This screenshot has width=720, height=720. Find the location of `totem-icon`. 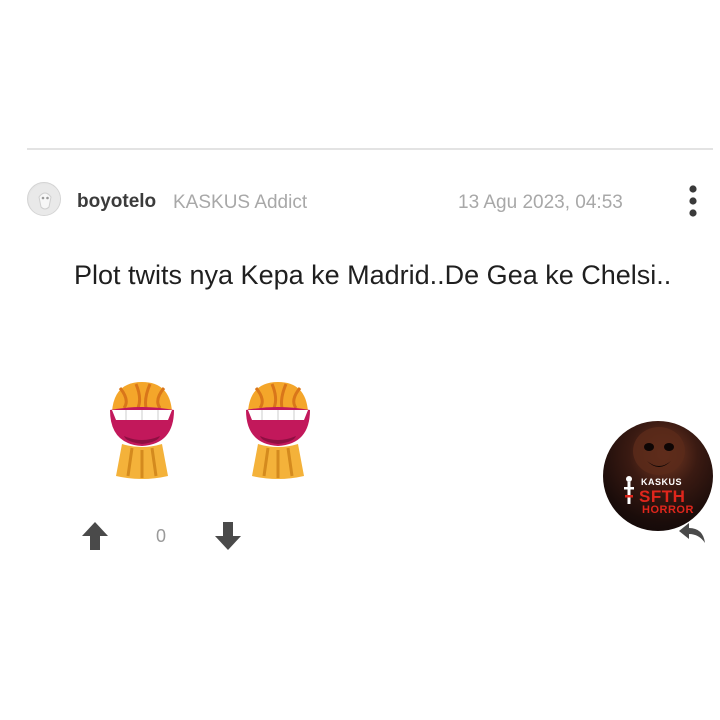

totem-icon is located at coordinates (629, 490).